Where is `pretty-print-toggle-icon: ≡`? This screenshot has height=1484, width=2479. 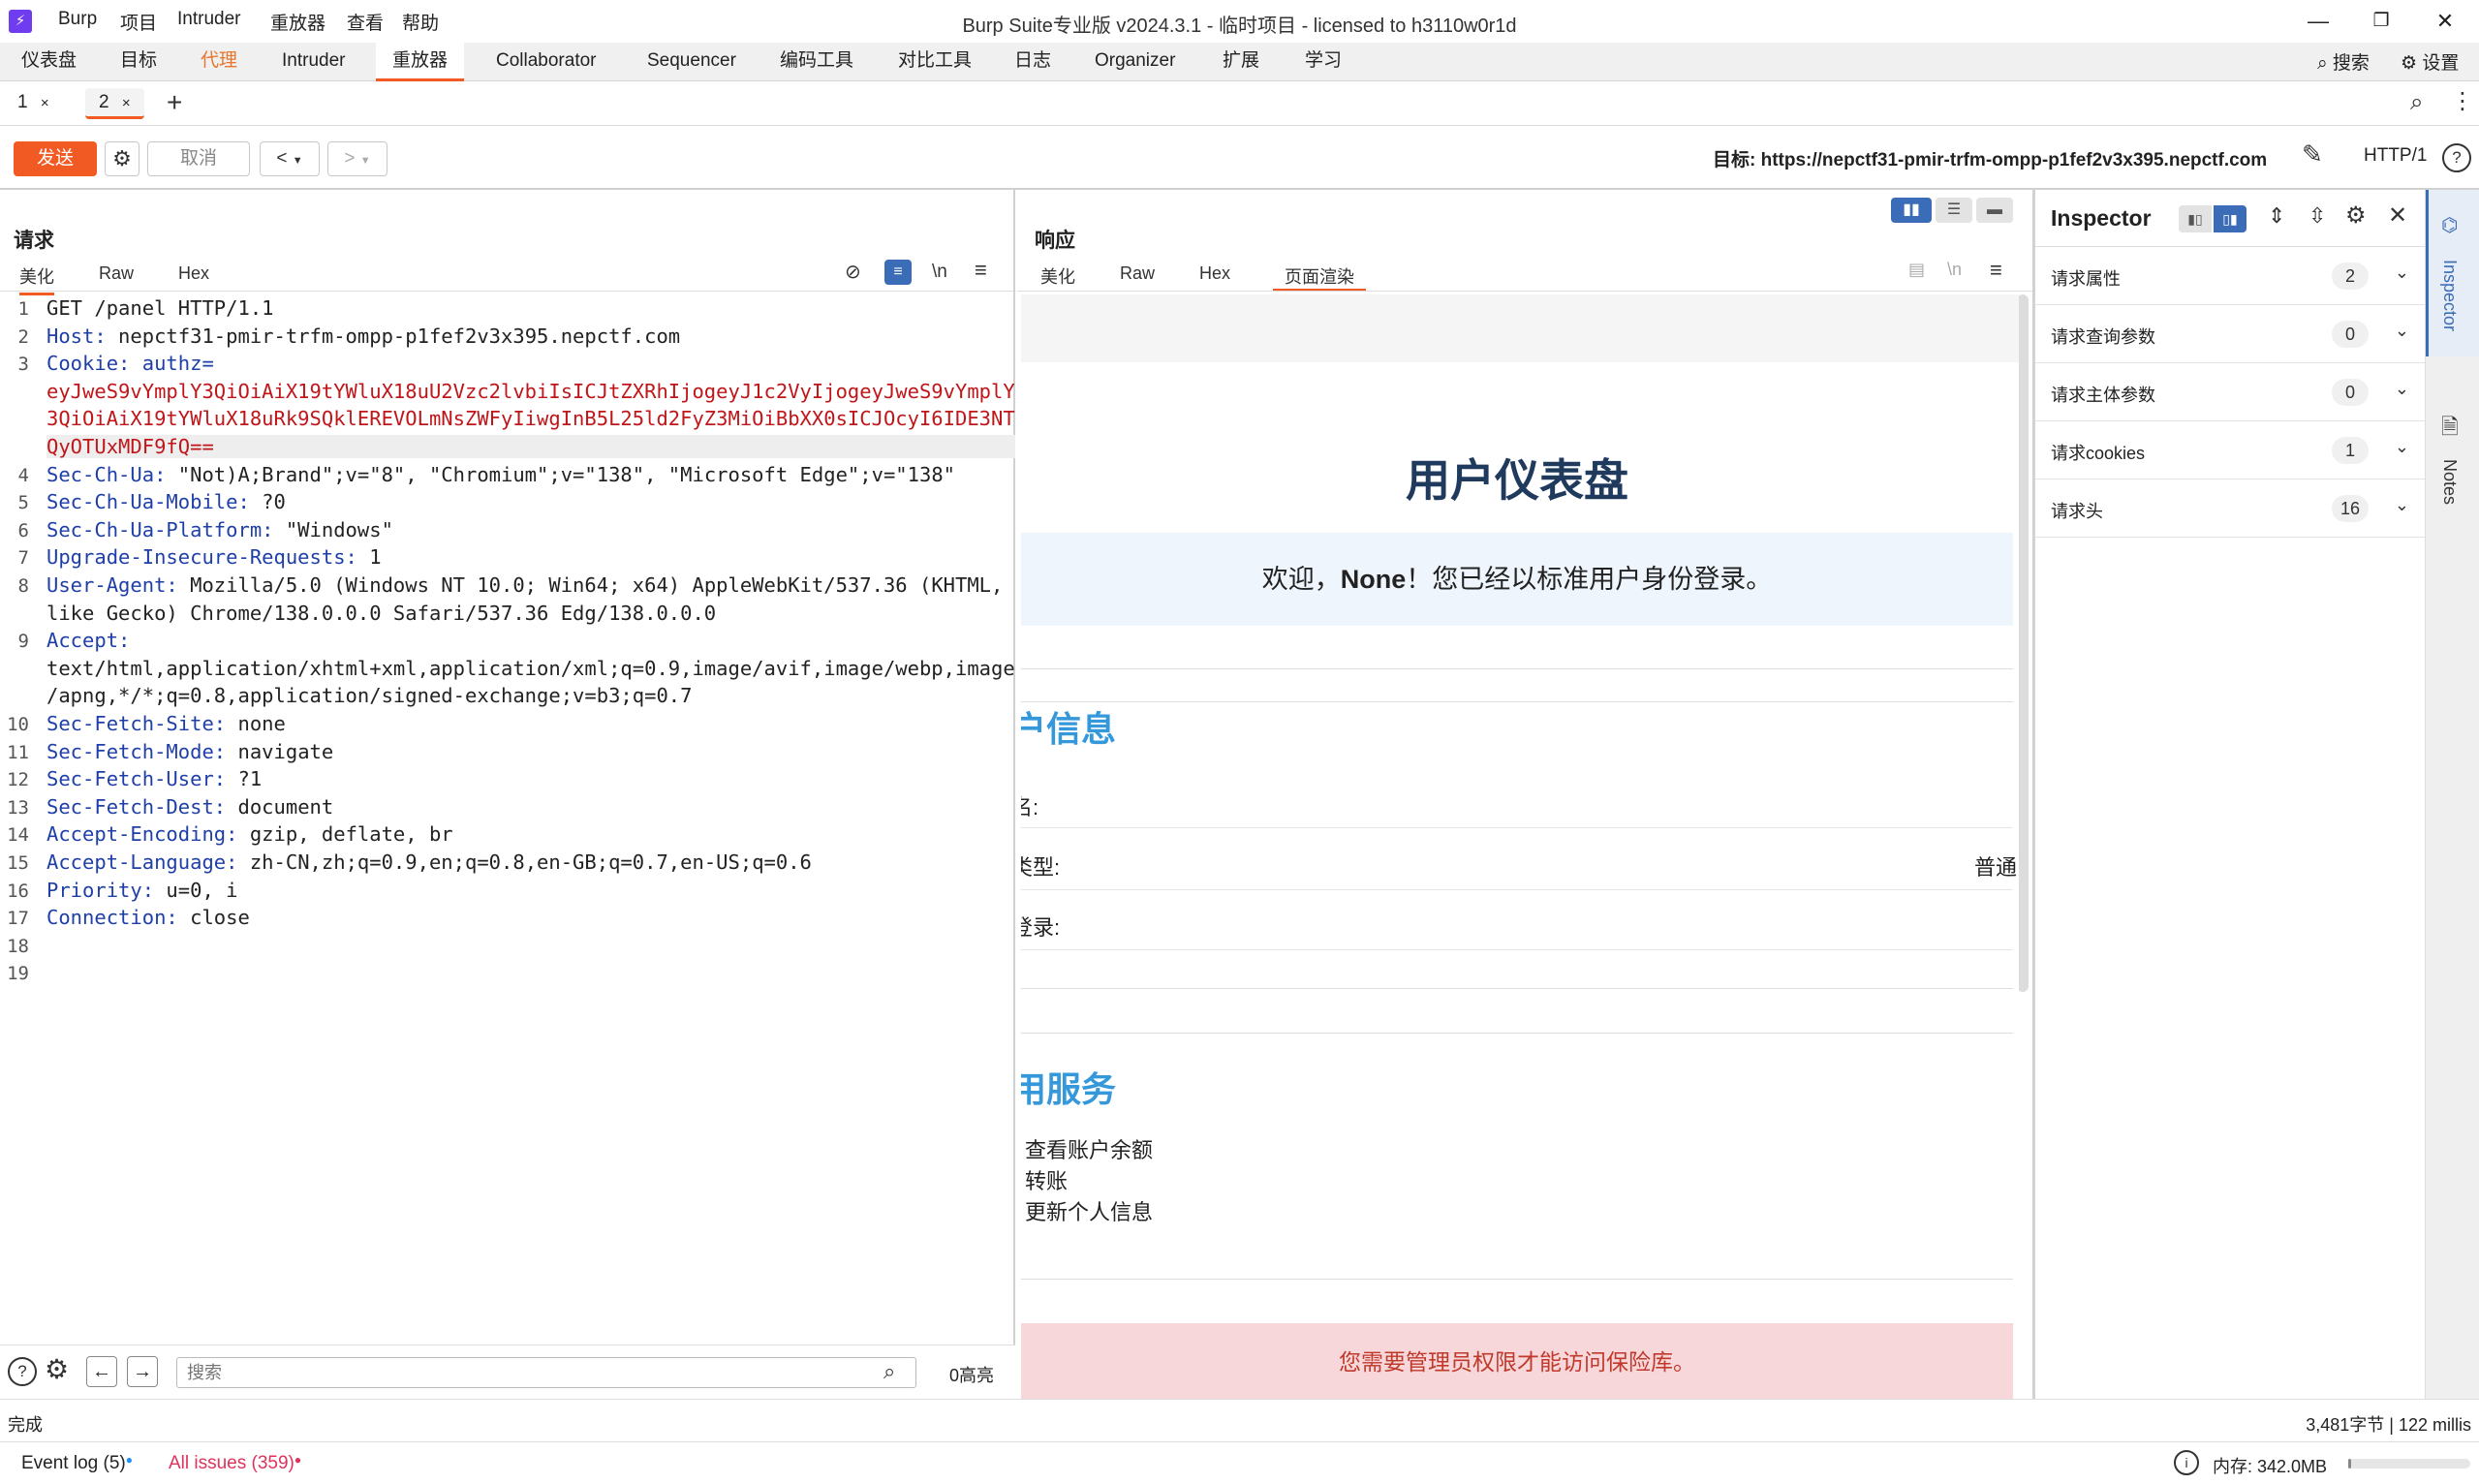 pretty-print-toggle-icon: ≡ is located at coordinates (898, 272).